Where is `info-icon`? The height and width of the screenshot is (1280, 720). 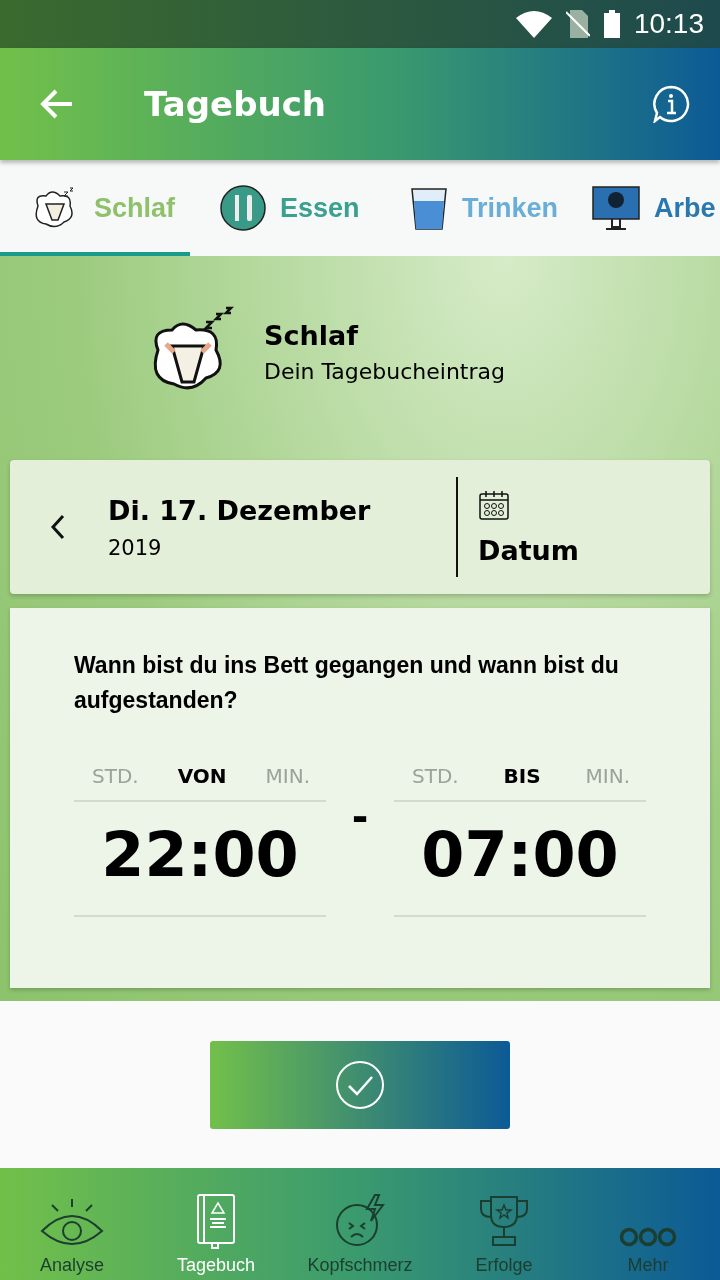 info-icon is located at coordinates (671, 104).